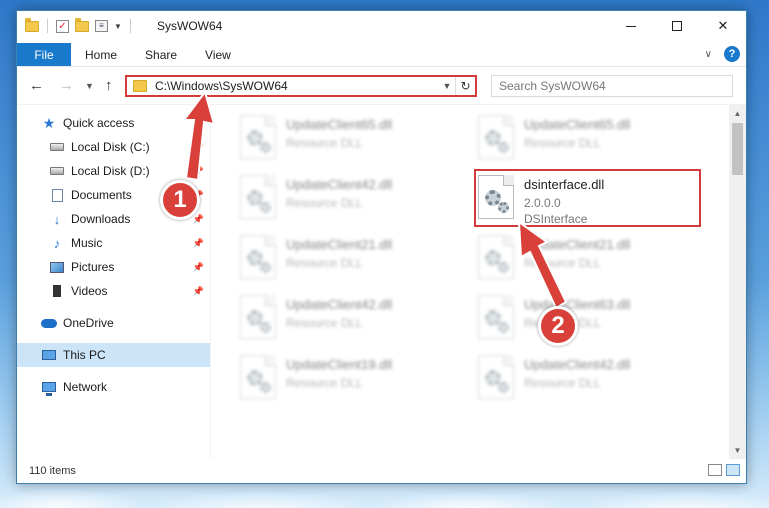  What do you see at coordinates (724, 470) in the screenshot?
I see `view-buttons` at bounding box center [724, 470].